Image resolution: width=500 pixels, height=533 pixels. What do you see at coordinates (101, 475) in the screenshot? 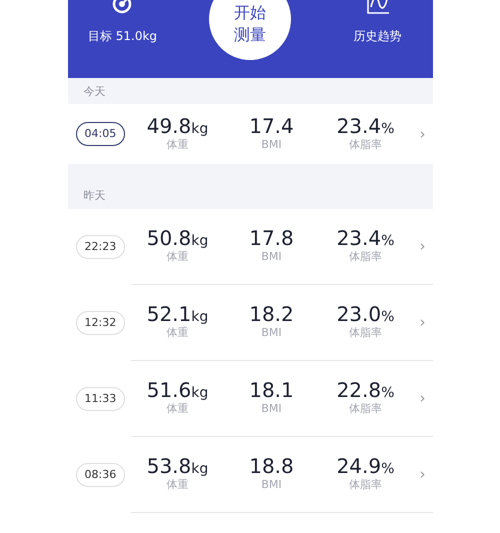
I see `time-pill: 08:36` at bounding box center [101, 475].